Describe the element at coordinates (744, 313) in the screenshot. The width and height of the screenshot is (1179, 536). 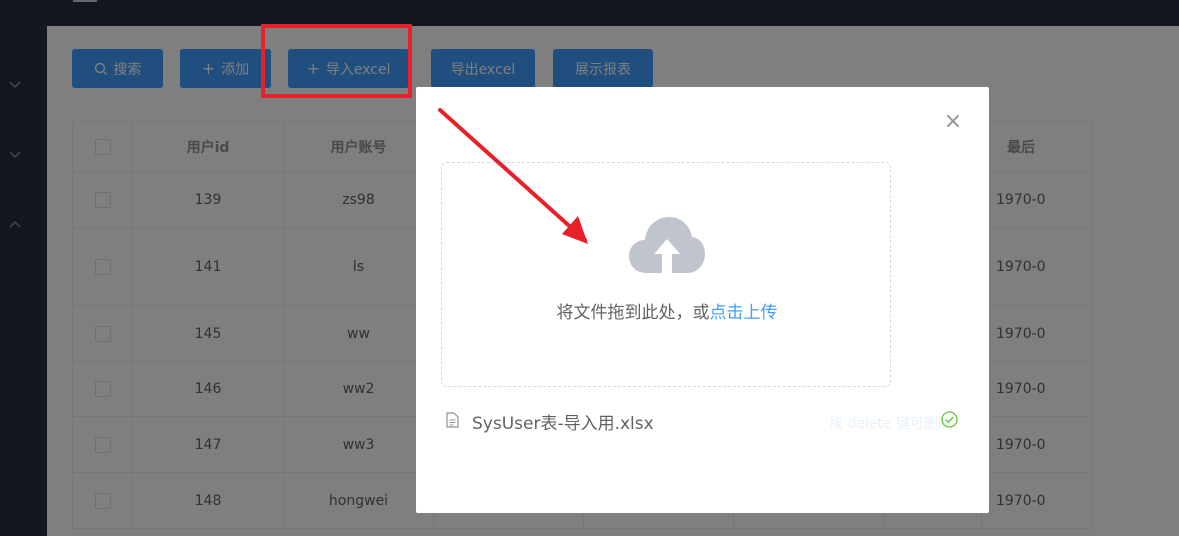
I see `click-upload-link: 点击上传` at that location.